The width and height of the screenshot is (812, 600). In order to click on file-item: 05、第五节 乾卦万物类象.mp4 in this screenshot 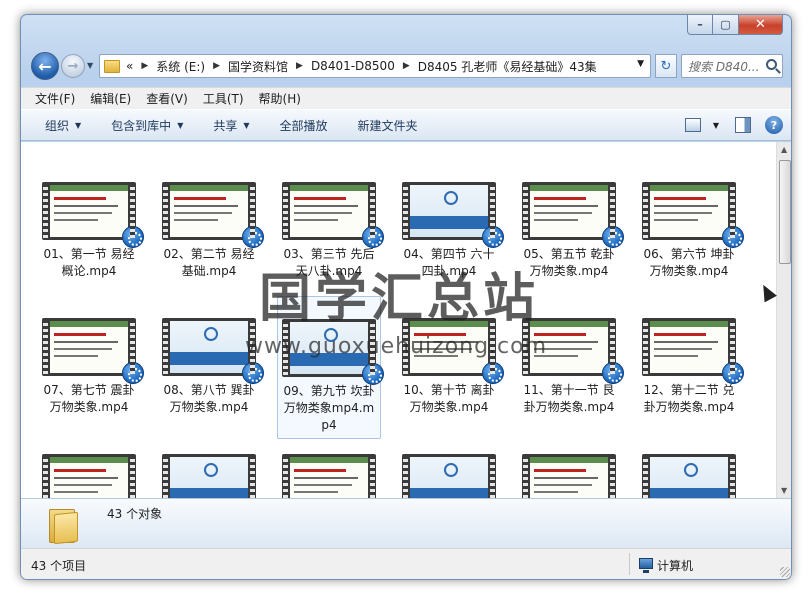, I will do `click(570, 231)`.